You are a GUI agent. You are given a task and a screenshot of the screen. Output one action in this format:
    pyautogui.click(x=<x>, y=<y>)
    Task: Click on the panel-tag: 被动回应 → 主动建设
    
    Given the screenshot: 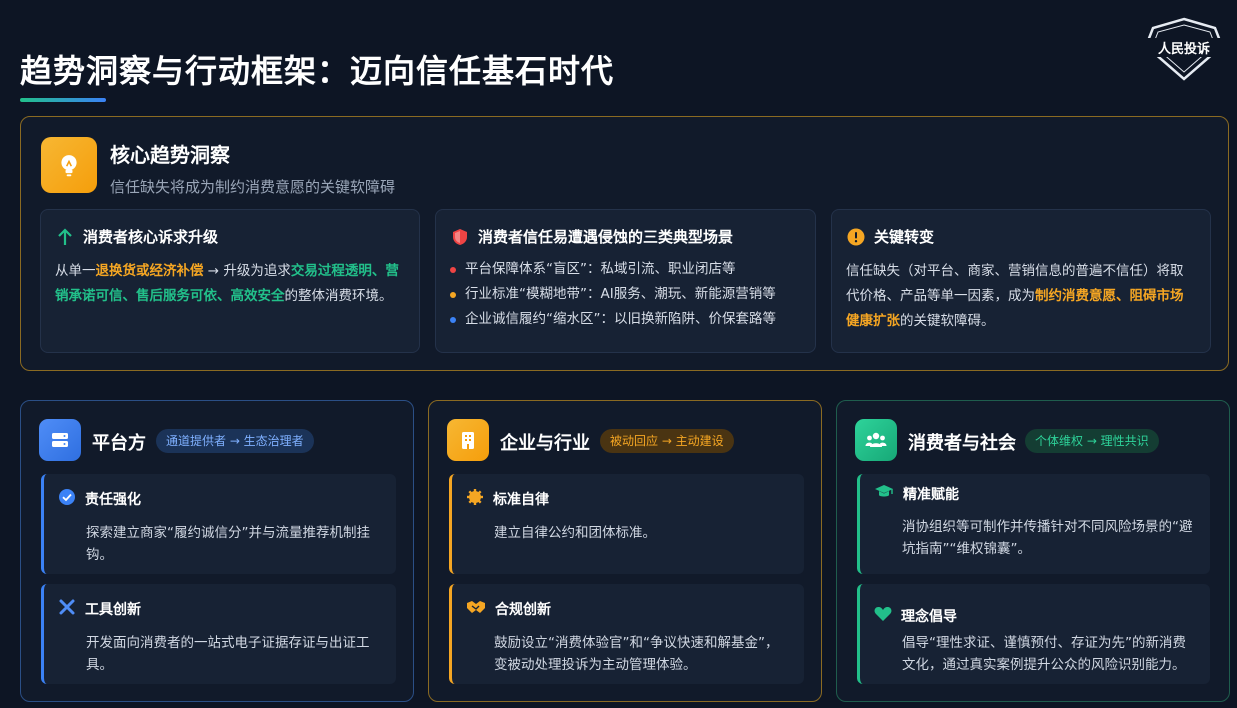 What is the action you would take?
    pyautogui.click(x=667, y=441)
    